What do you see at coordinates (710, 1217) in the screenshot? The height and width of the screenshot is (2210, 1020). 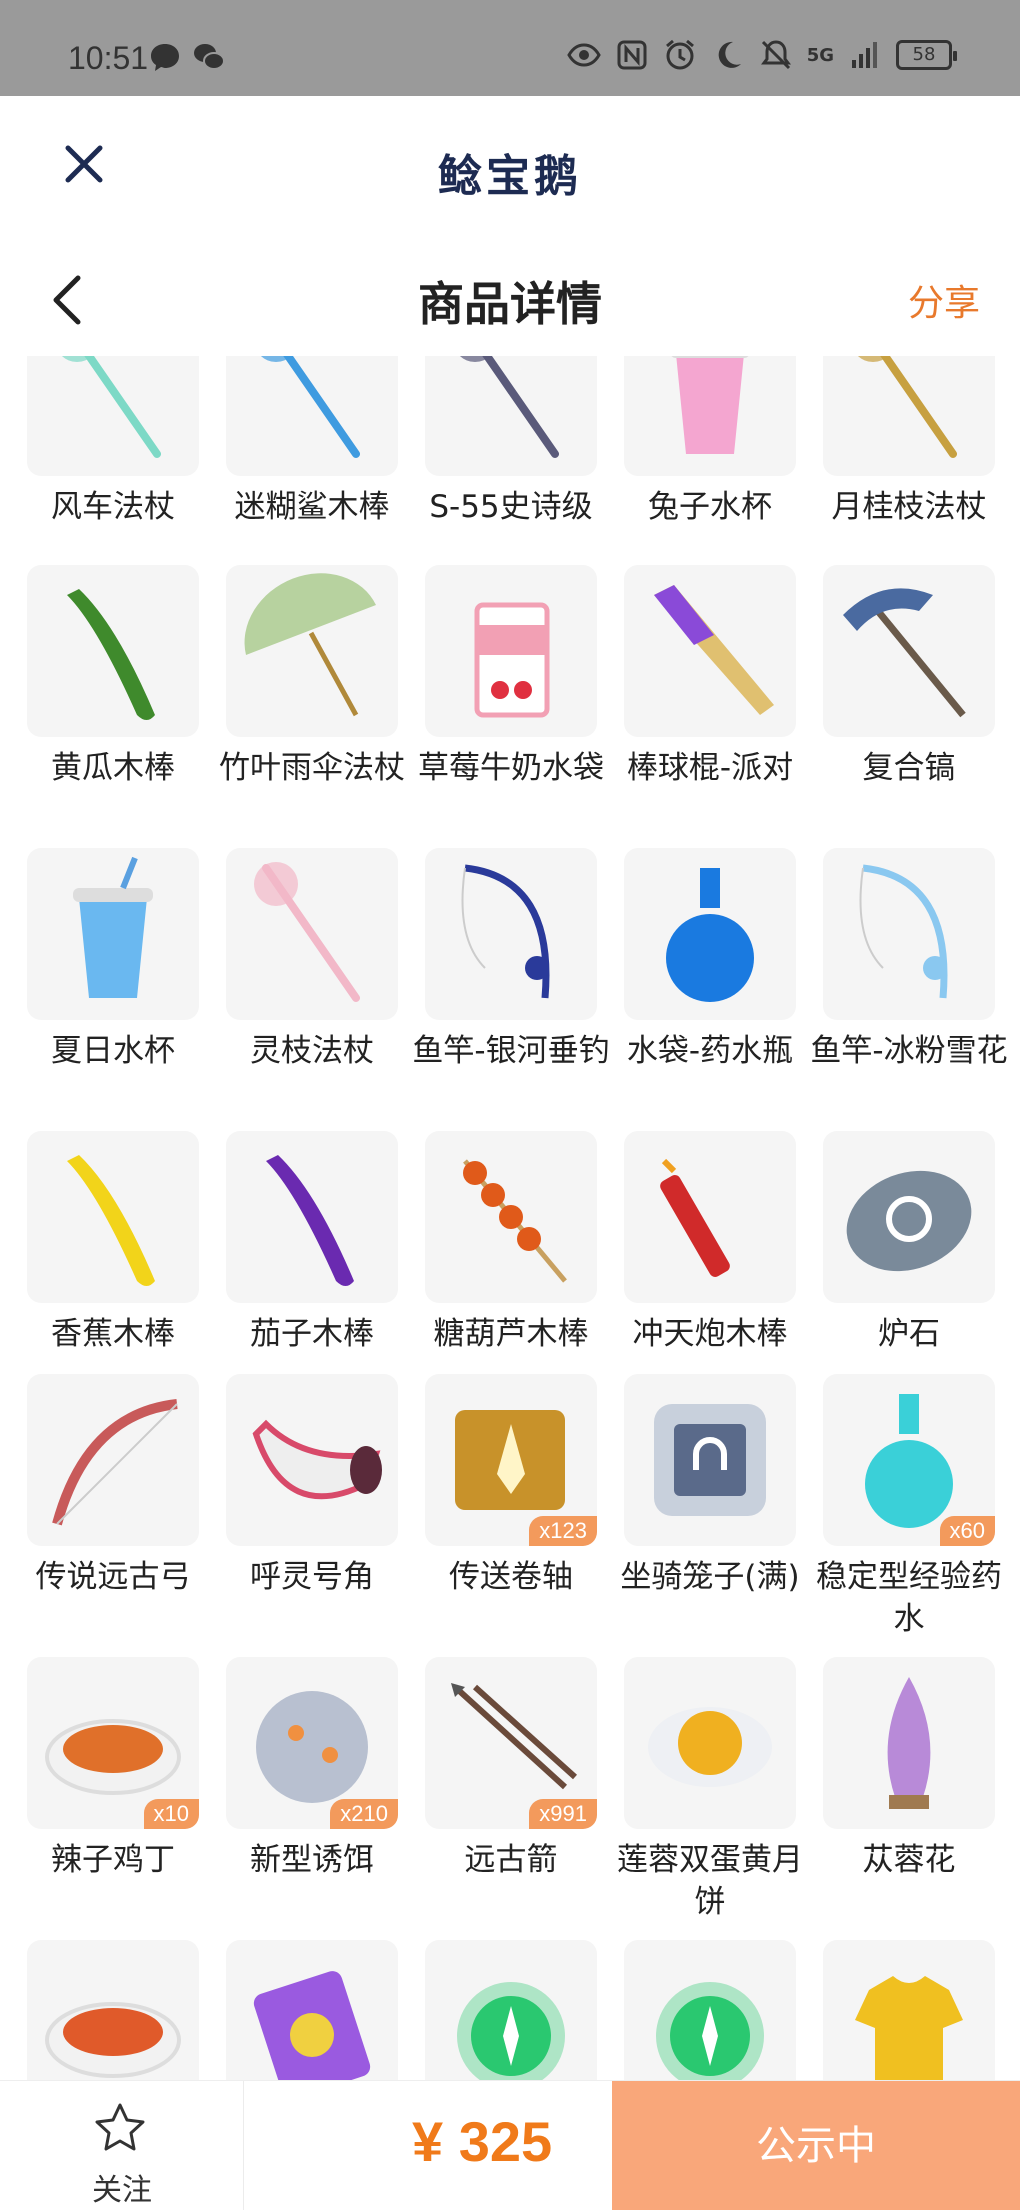 I see `firework-icon` at bounding box center [710, 1217].